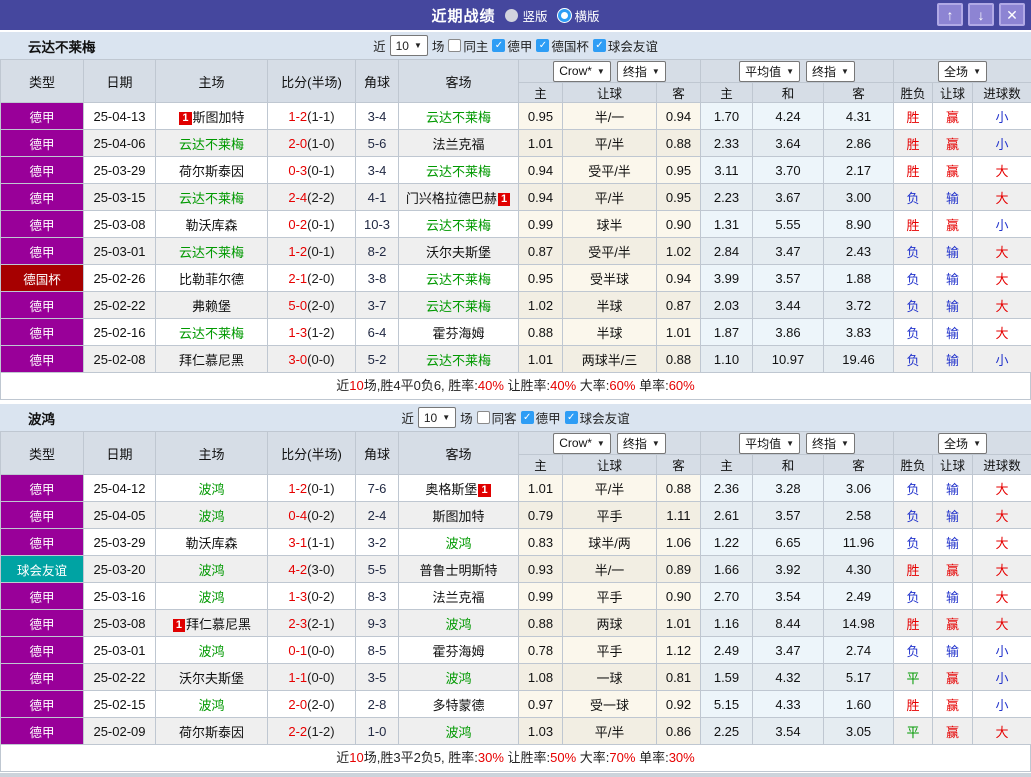  What do you see at coordinates (342, 385) in the screenshot?
I see `summary-segment: 近` at bounding box center [342, 385].